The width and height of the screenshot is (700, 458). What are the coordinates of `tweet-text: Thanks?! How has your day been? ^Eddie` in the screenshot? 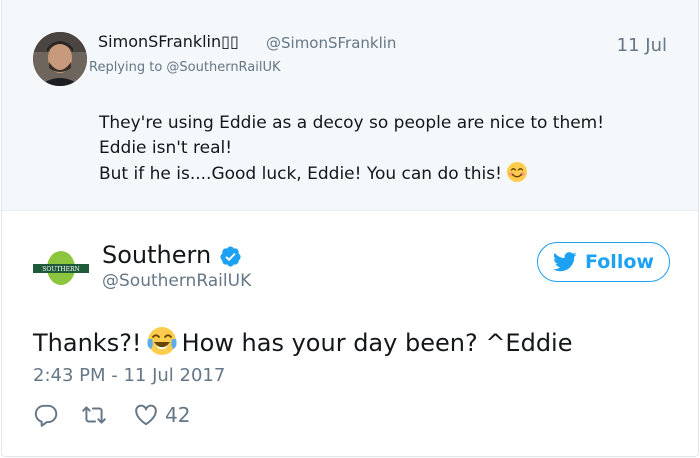 It's located at (303, 341).